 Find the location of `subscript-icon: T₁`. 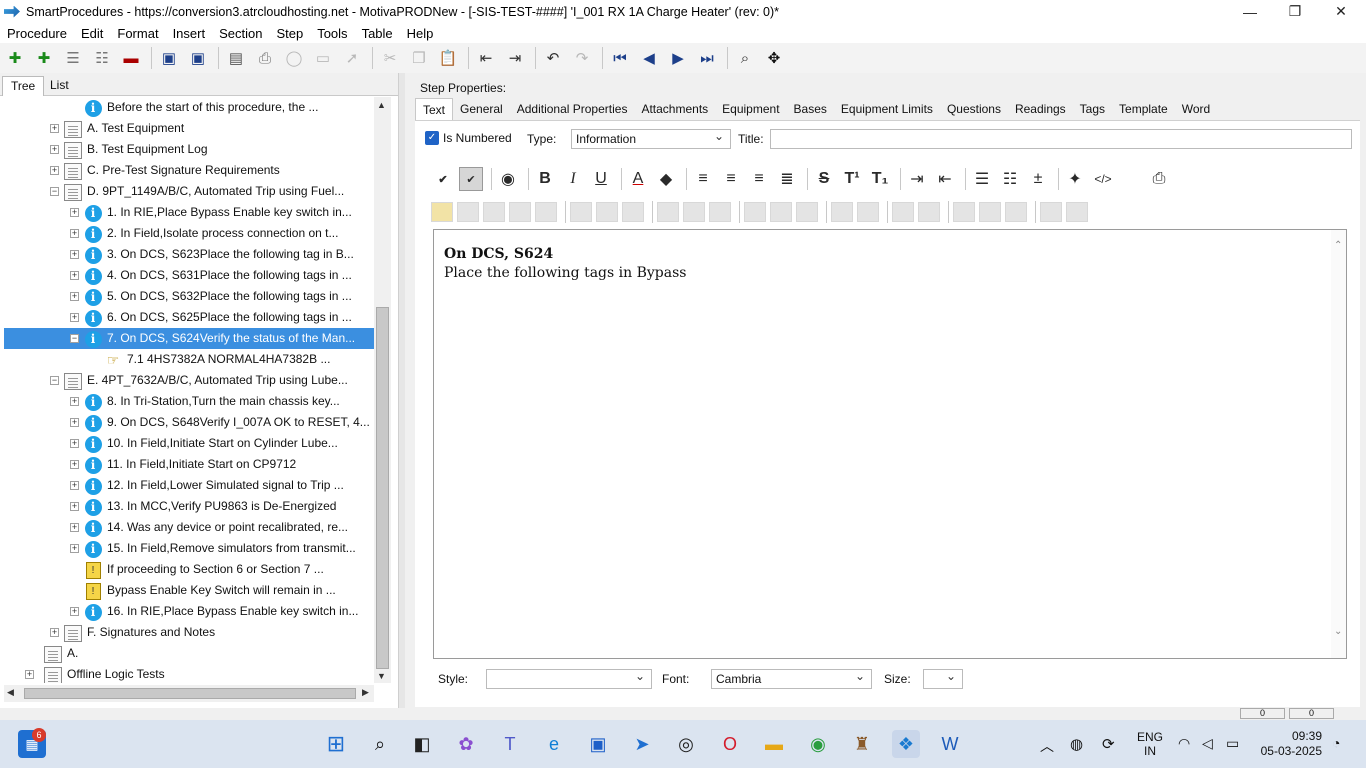

subscript-icon: T₁ is located at coordinates (880, 179).